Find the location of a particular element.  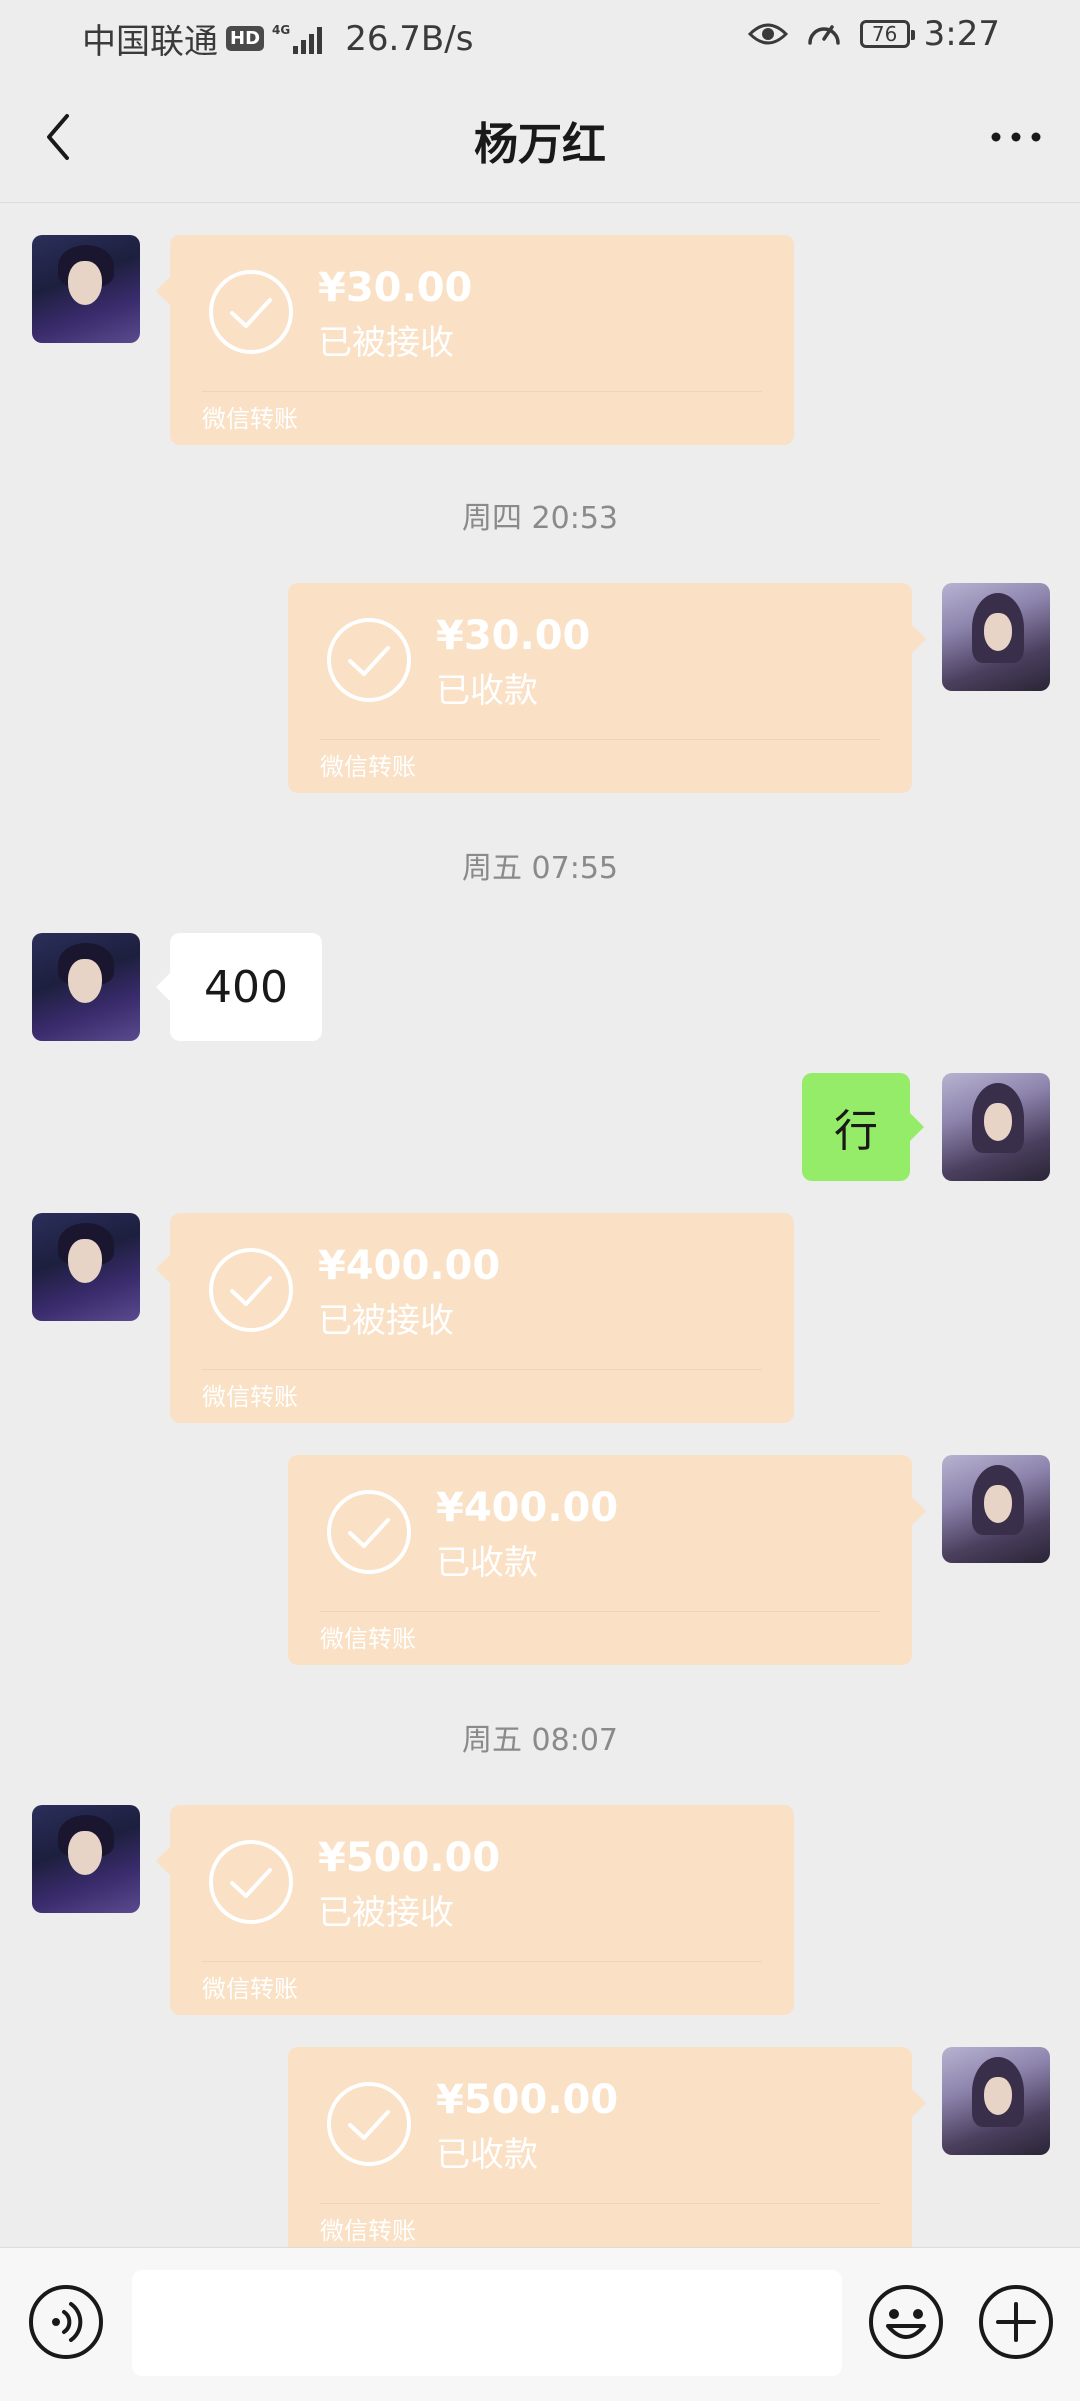

message-row: ¥30.00 已被接收 微信转账 is located at coordinates (540, 341).